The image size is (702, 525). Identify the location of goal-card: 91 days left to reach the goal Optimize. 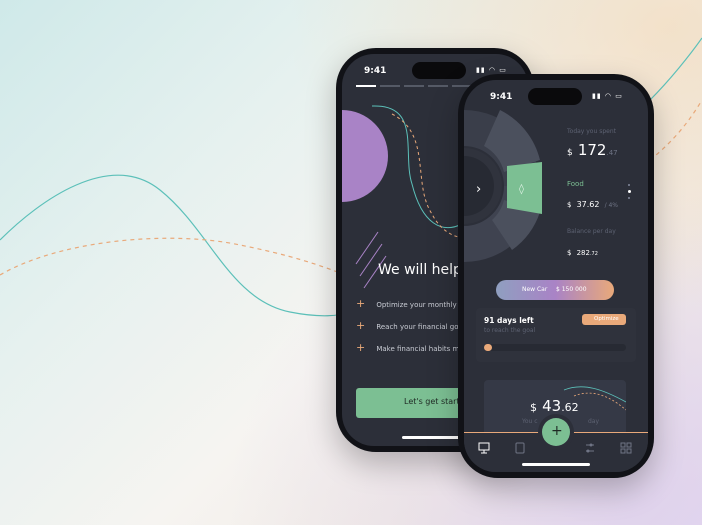
(556, 335).